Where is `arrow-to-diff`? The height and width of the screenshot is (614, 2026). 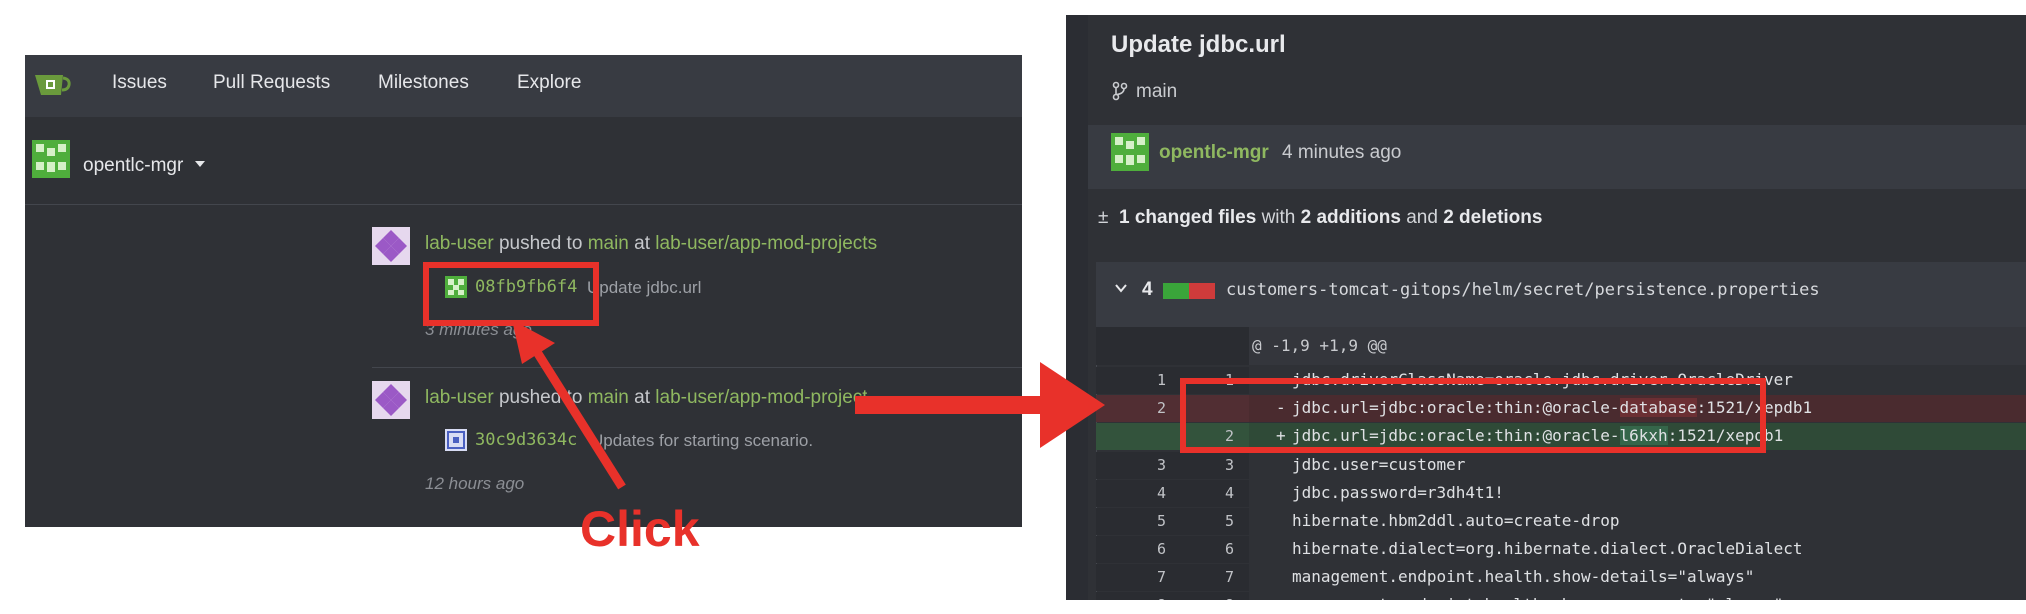
arrow-to-diff is located at coordinates (980, 405).